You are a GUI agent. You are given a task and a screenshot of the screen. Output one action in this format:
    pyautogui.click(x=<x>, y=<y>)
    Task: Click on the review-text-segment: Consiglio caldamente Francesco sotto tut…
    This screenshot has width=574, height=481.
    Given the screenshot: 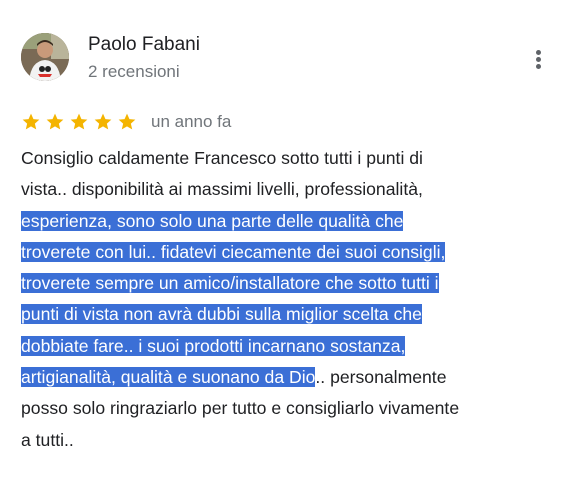 What is the action you would take?
    pyautogui.click(x=222, y=158)
    